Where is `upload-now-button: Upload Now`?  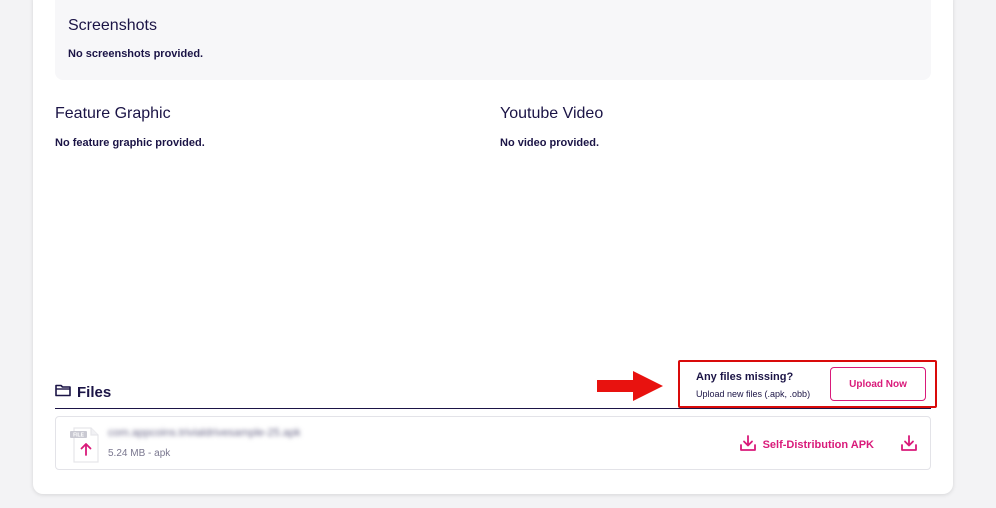 upload-now-button: Upload Now is located at coordinates (878, 384).